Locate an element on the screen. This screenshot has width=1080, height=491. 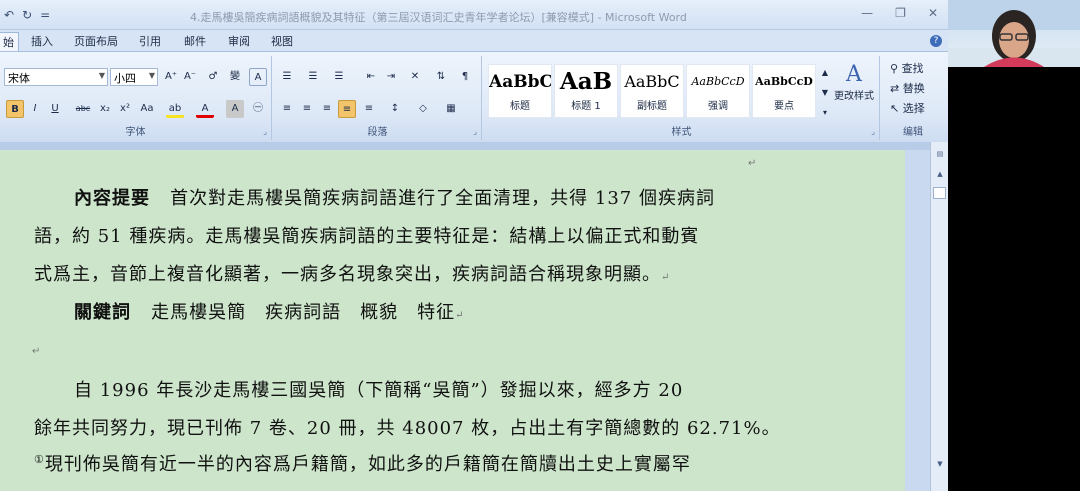
styles-more-icon: ▾ is located at coordinates (825, 113).